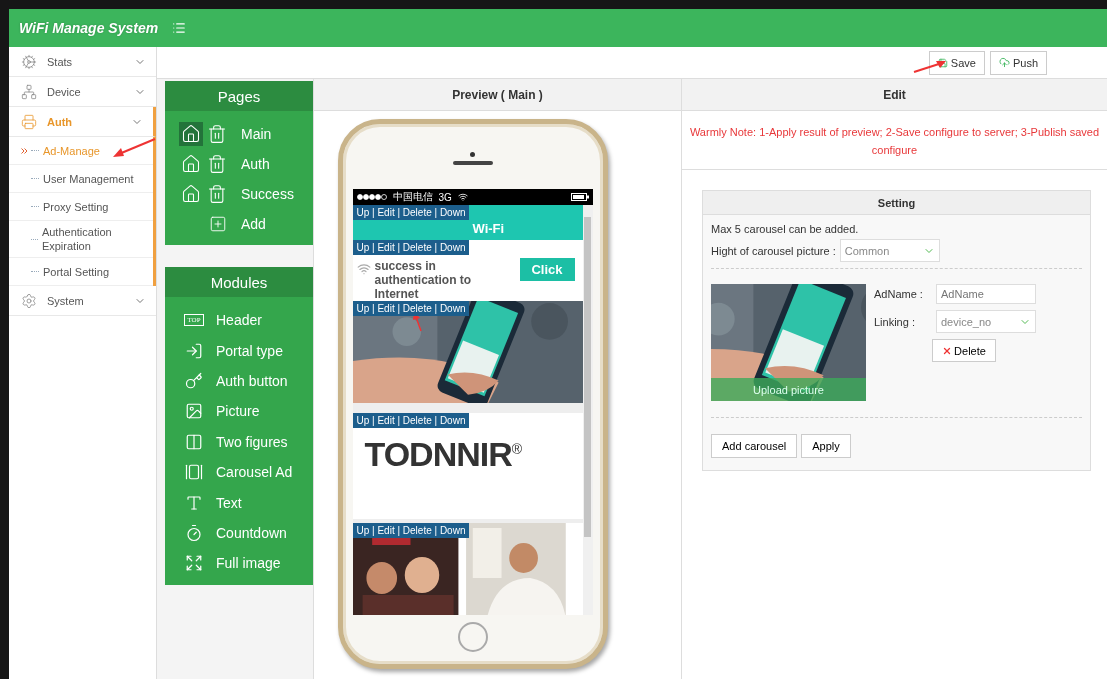  Describe the element at coordinates (956, 62) in the screenshot. I see `save-button: Save` at that location.